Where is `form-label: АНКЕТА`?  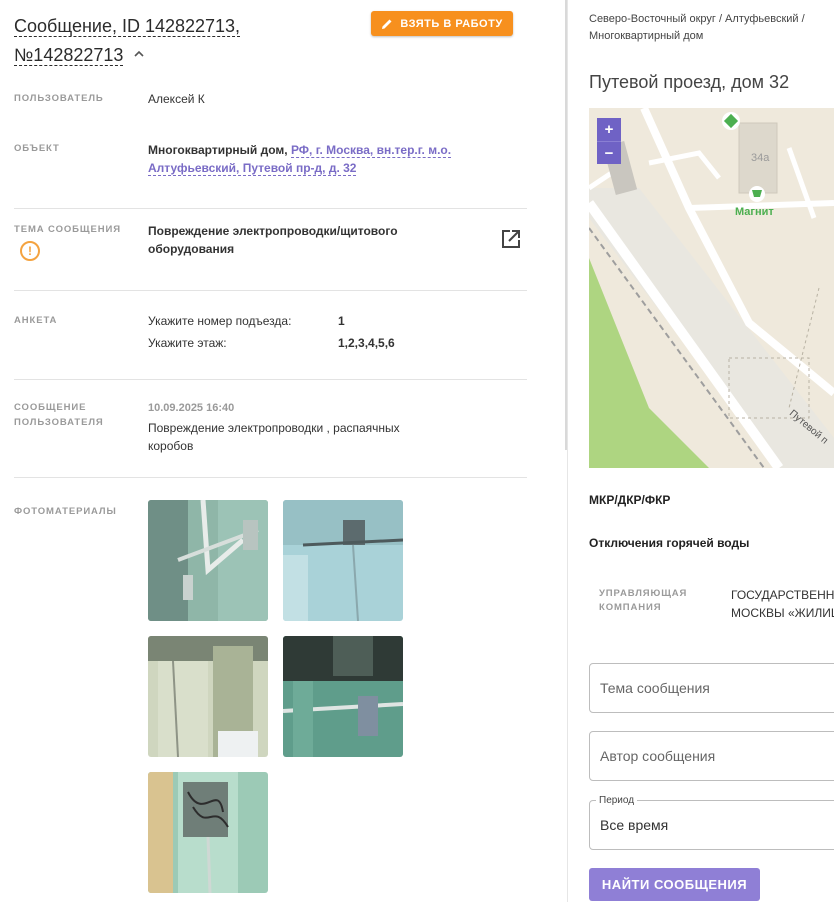
form-label: АНКЕТА is located at coordinates (36, 320).